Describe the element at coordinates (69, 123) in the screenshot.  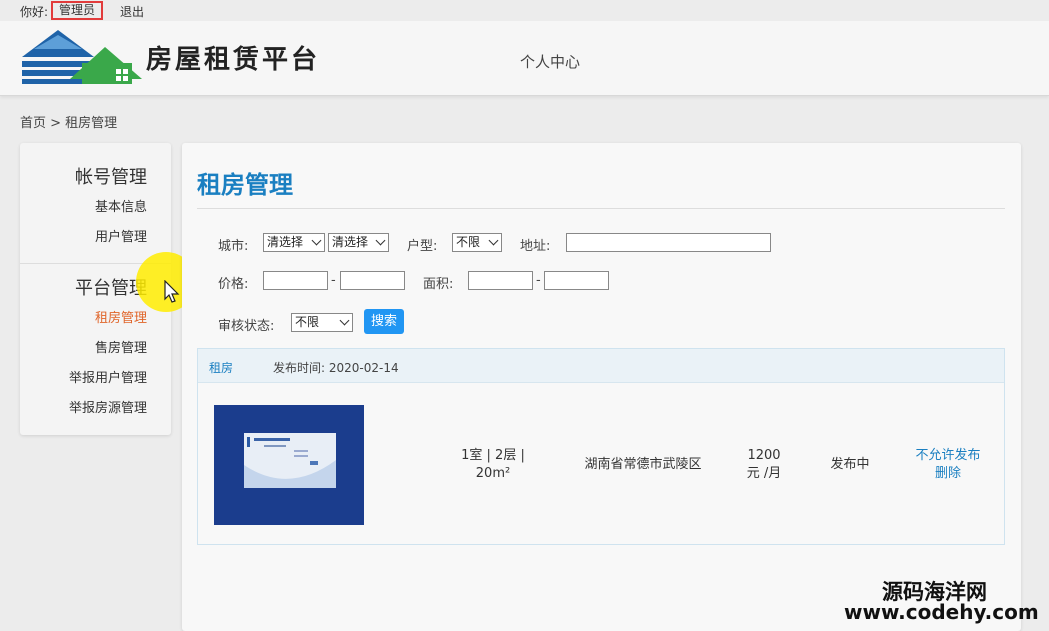
I see `breadcrumb: 首页 > 租房管理` at that location.